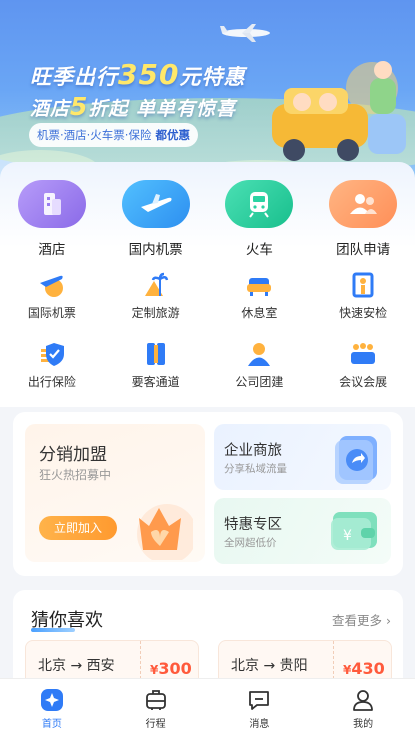 The image size is (415, 734). I want to click on banner-tagline: 机票·酒店·火车票·保险 都优惠, so click(113, 135).